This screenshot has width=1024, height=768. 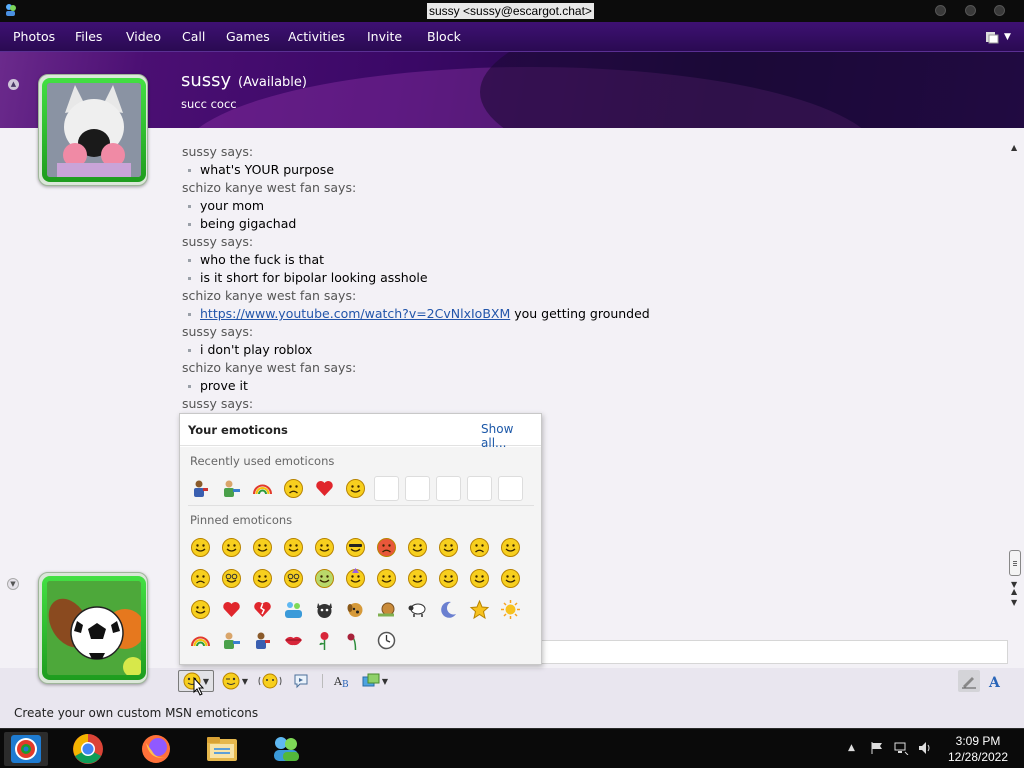 What do you see at coordinates (775, 652) in the screenshot?
I see `message-input` at bounding box center [775, 652].